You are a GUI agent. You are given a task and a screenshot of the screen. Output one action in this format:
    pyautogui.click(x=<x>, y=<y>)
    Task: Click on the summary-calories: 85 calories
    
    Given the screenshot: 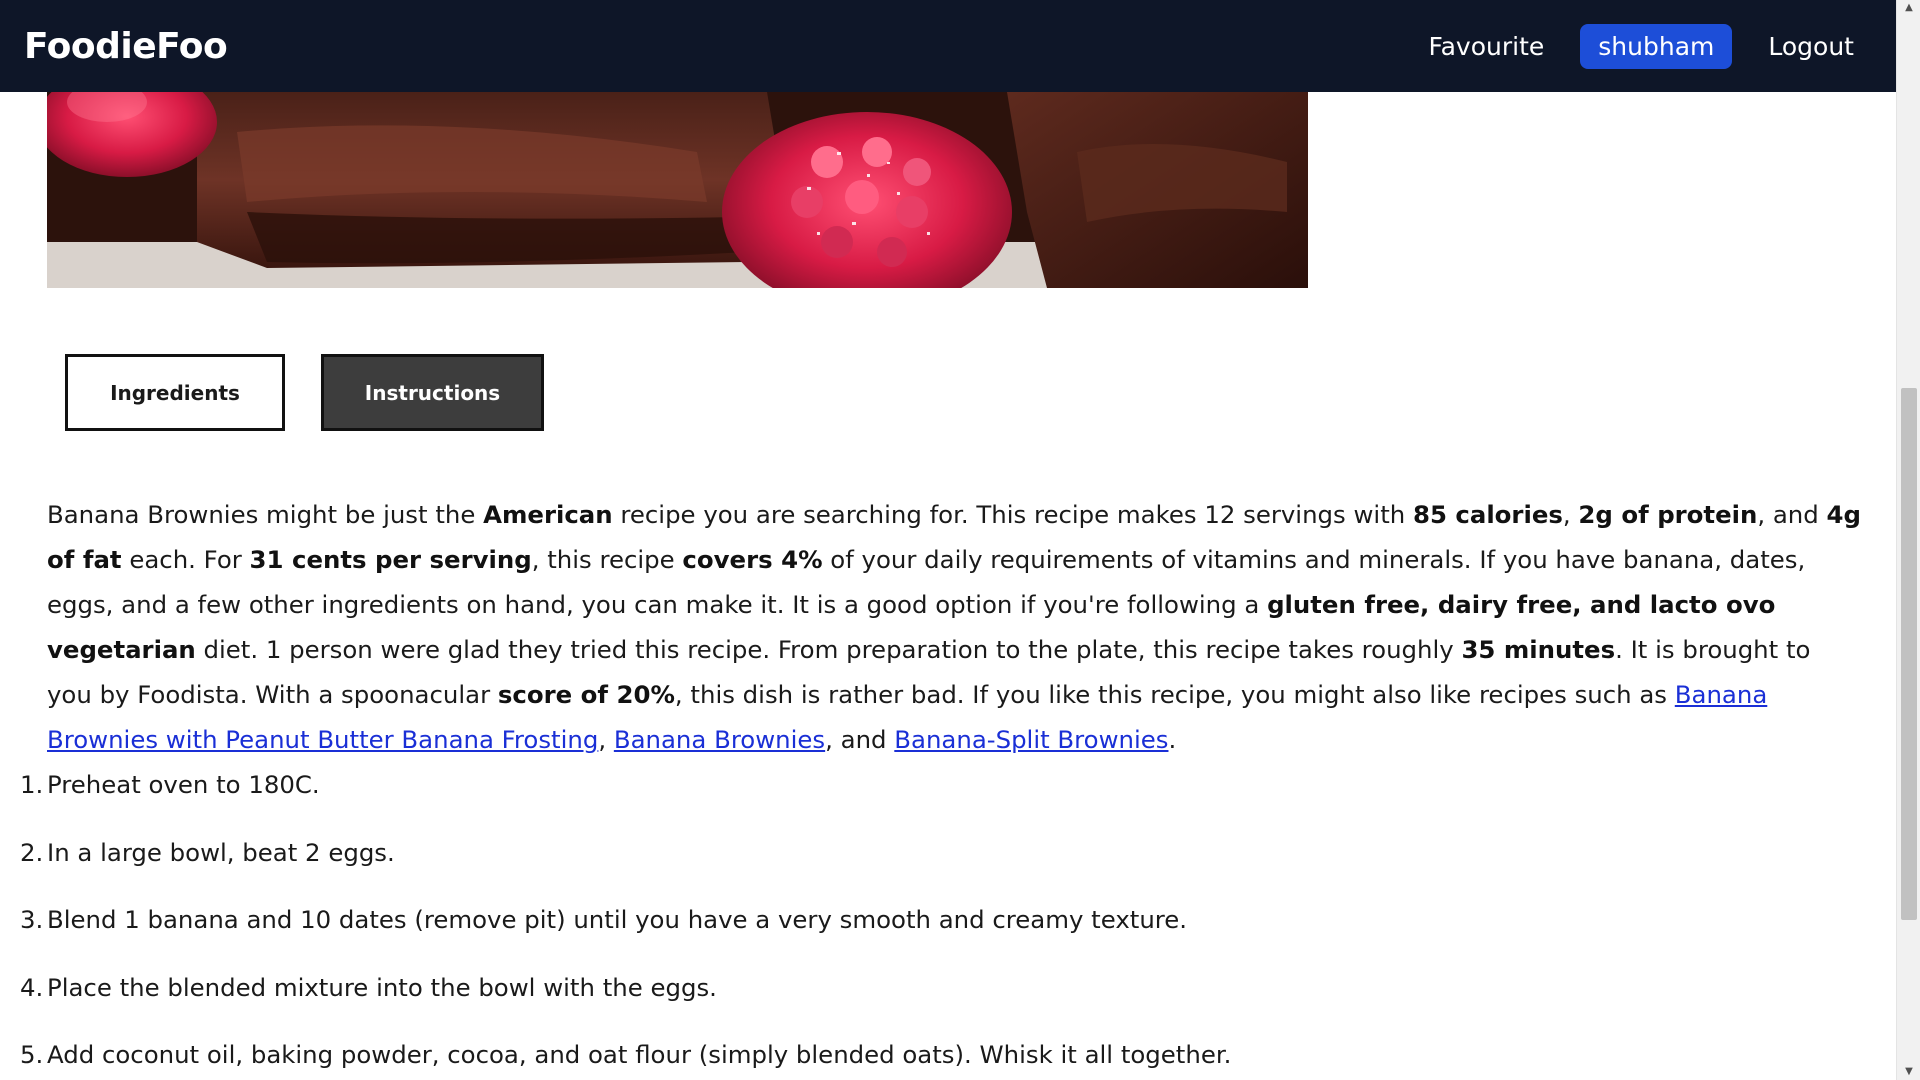 What is the action you would take?
    pyautogui.click(x=1487, y=514)
    